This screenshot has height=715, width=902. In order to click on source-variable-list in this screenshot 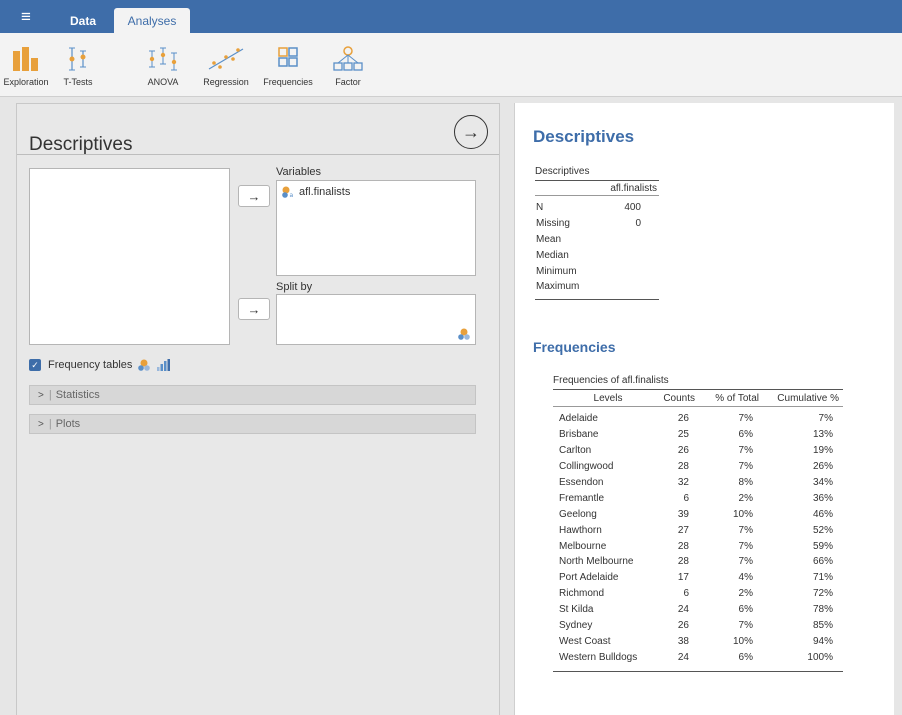, I will do `click(129, 256)`.